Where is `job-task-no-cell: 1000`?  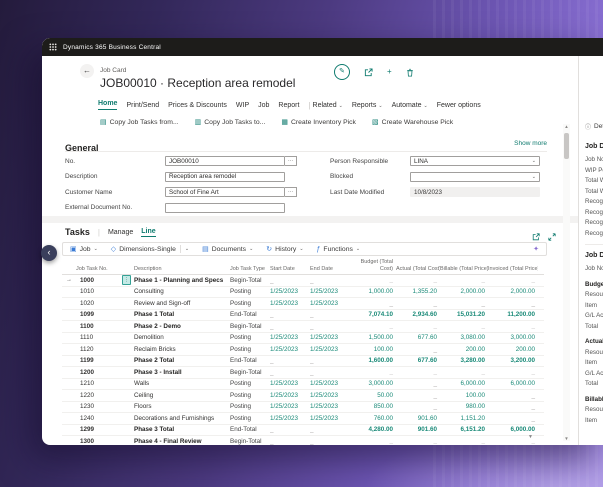
job-task-no-cell: 1000 is located at coordinates (99, 280).